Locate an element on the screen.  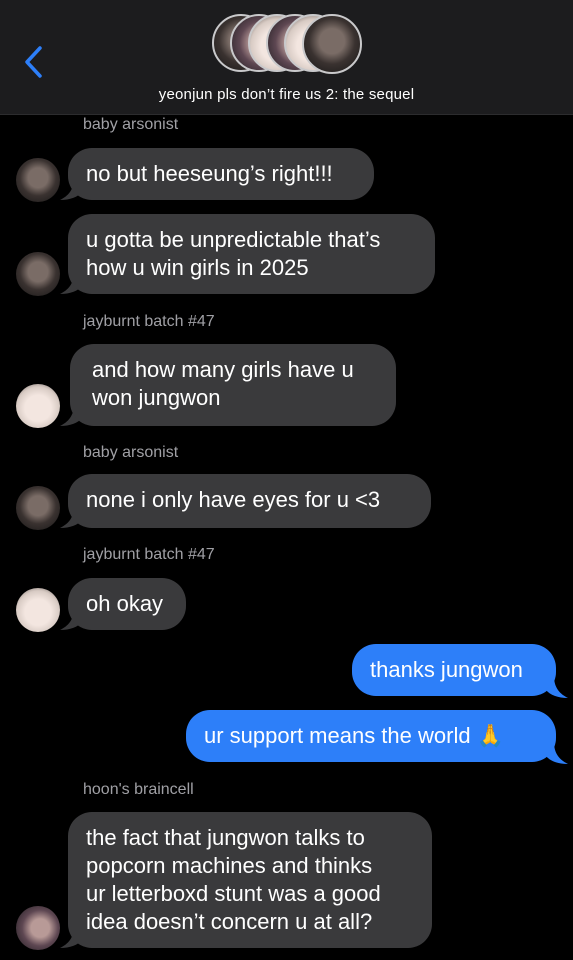
message-line: ur support means the world 🙏 is located at coordinates (354, 735).